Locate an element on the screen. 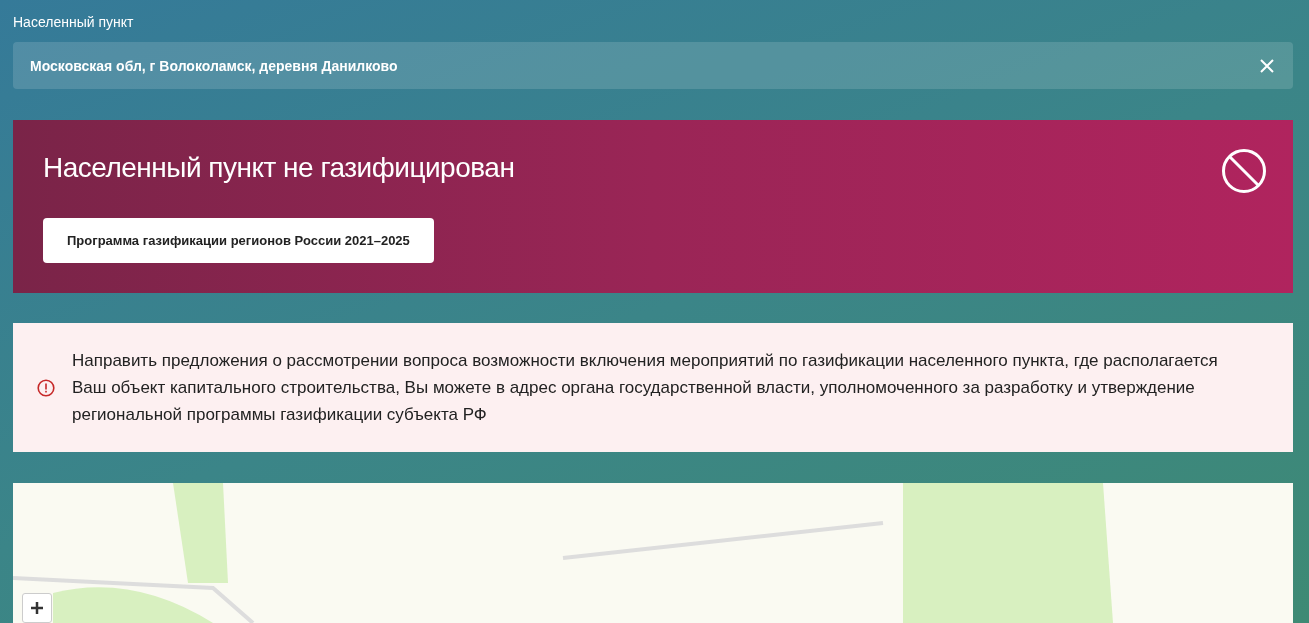 This screenshot has width=1309, height=623. plus-icon is located at coordinates (37, 608).